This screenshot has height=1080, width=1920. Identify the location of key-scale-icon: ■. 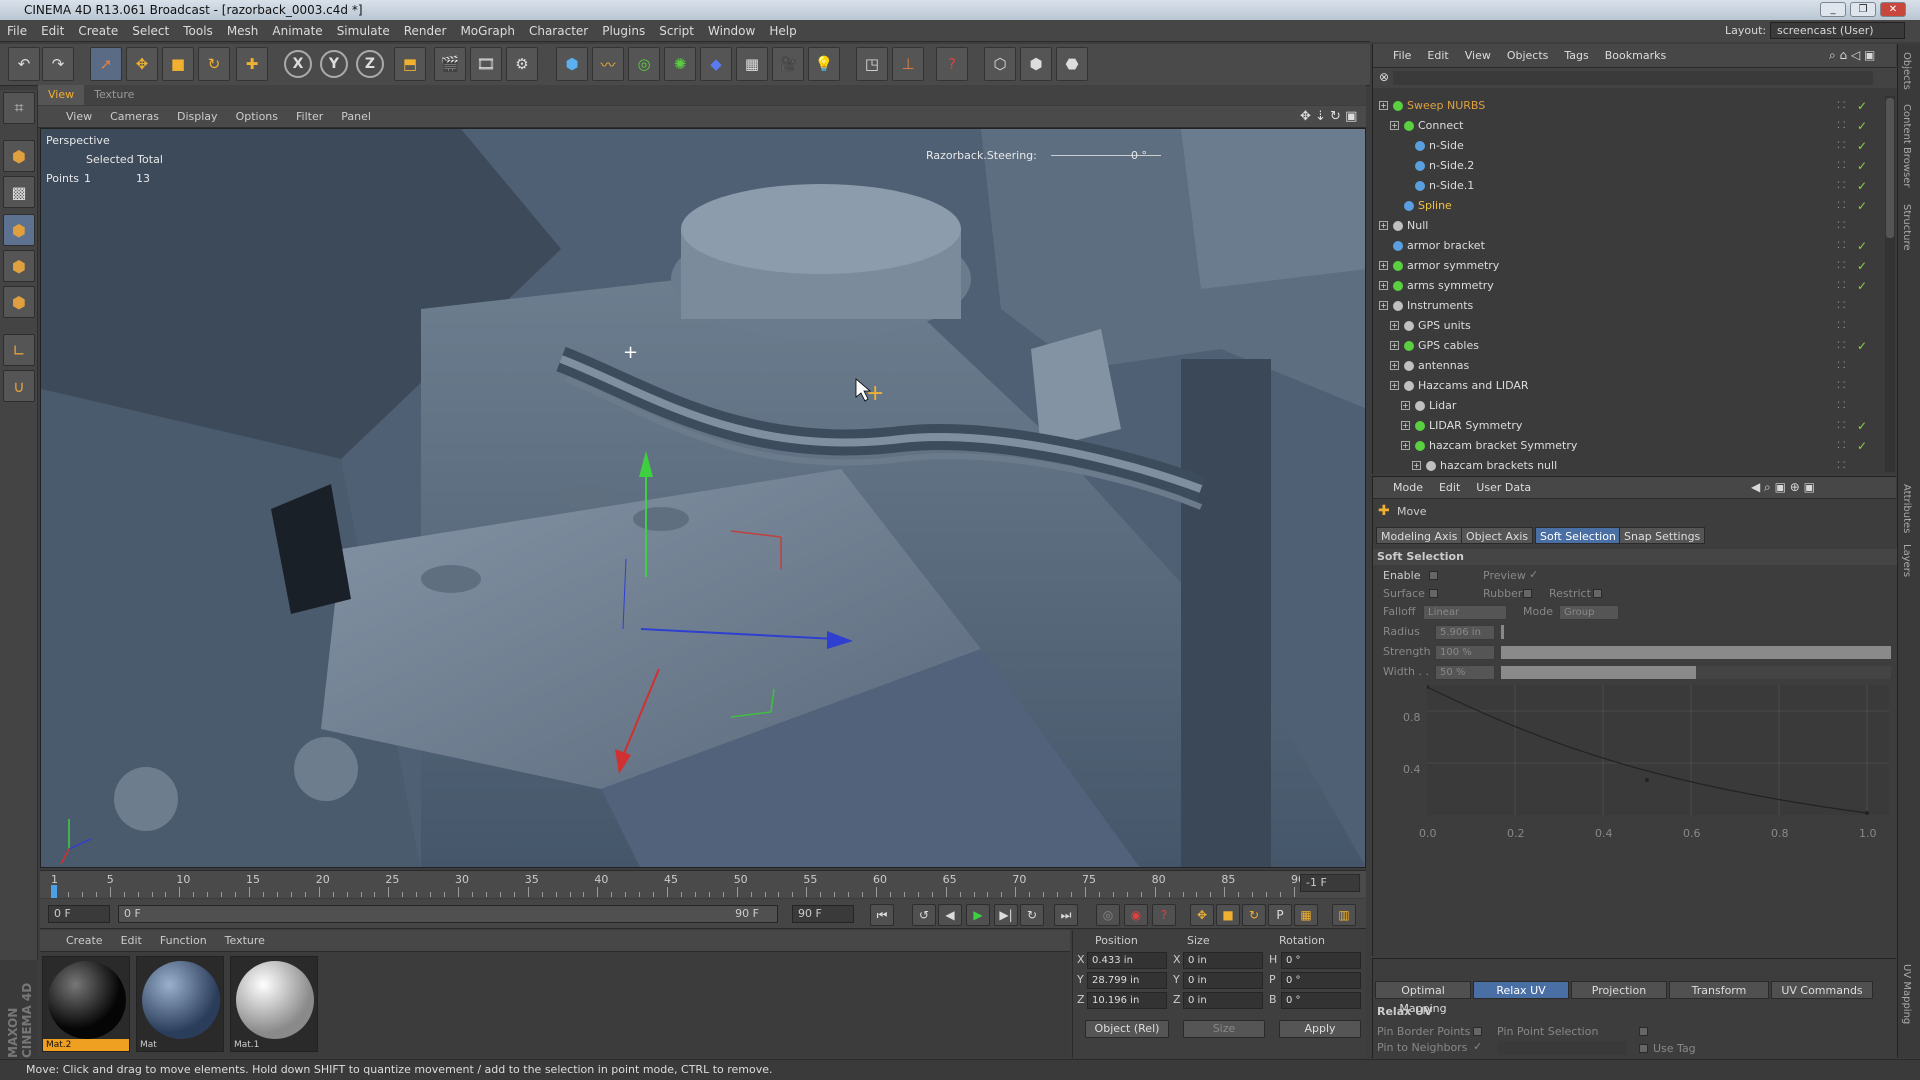
(1228, 915).